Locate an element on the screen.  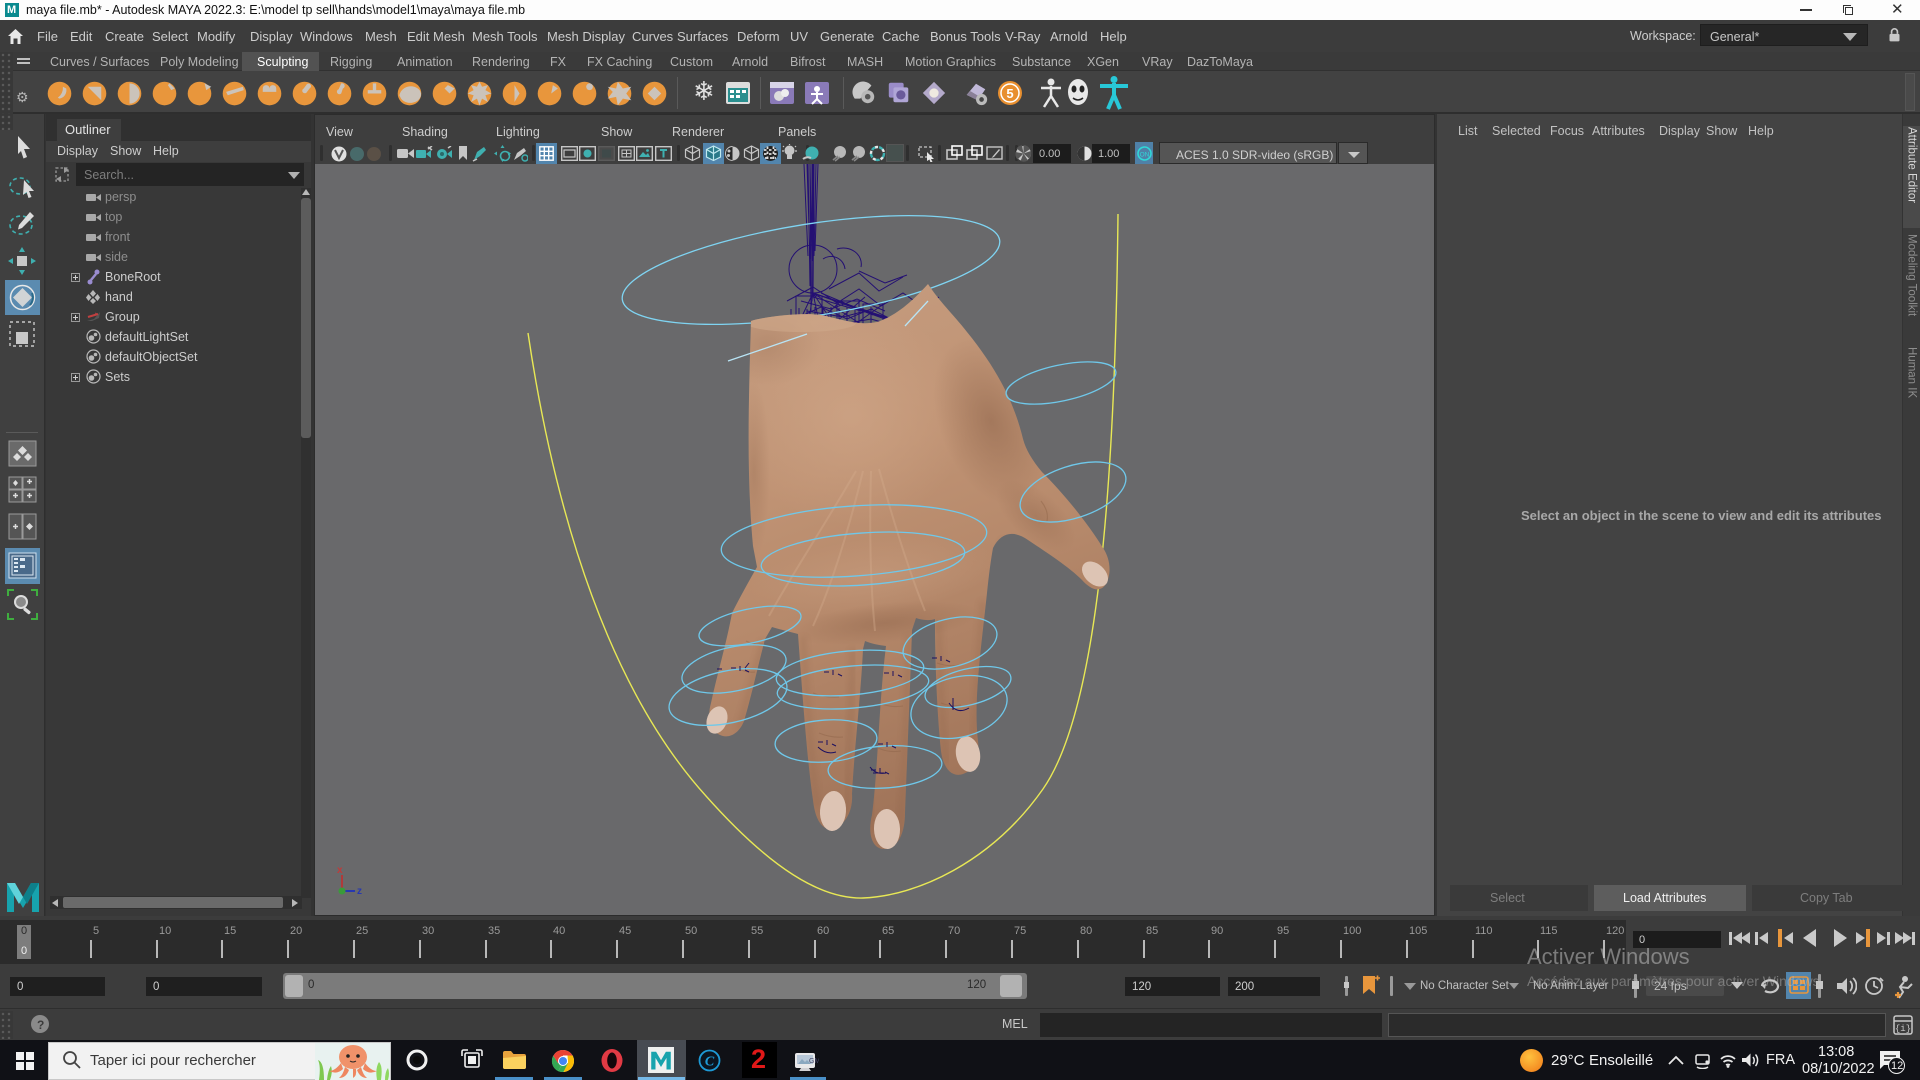
svg-text: C is located at coordinates (710, 1062).